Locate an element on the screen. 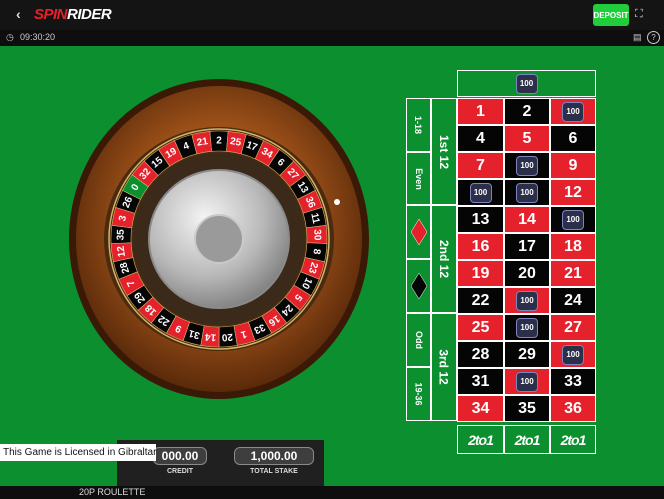 The height and width of the screenshot is (499, 664). number-cell: 17 is located at coordinates (527, 246).